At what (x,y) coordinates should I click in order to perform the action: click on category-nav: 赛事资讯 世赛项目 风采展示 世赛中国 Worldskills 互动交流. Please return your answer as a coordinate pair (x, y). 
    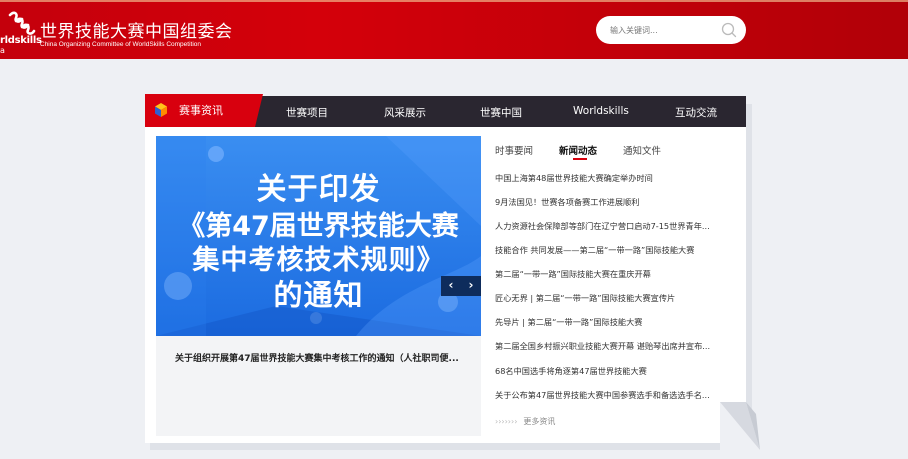
    Looking at the image, I should click on (445, 110).